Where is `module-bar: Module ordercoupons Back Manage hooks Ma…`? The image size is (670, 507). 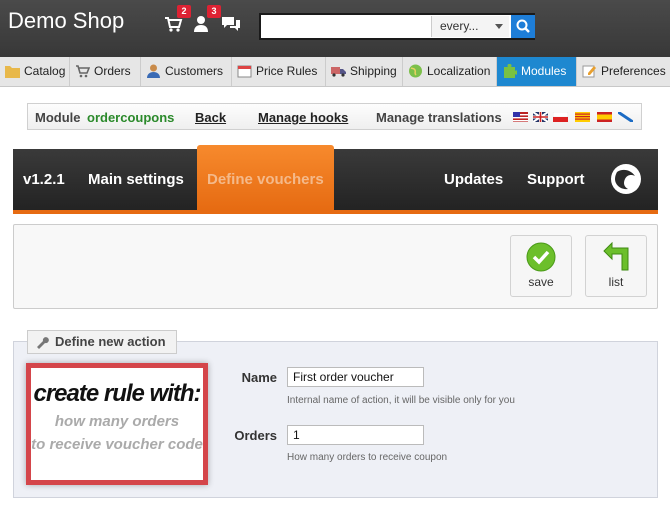 module-bar: Module ordercoupons Back Manage hooks Ma… is located at coordinates (334, 116).